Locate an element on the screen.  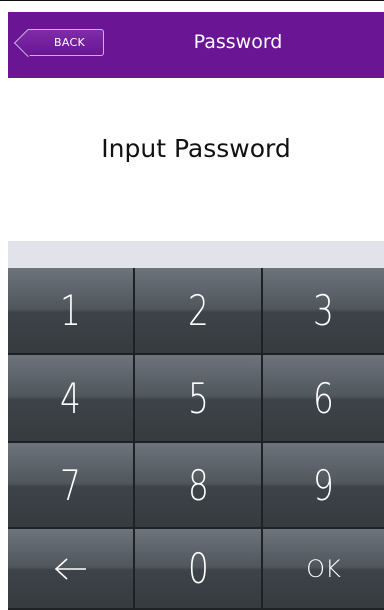
key-5: 5 is located at coordinates (199, 399).